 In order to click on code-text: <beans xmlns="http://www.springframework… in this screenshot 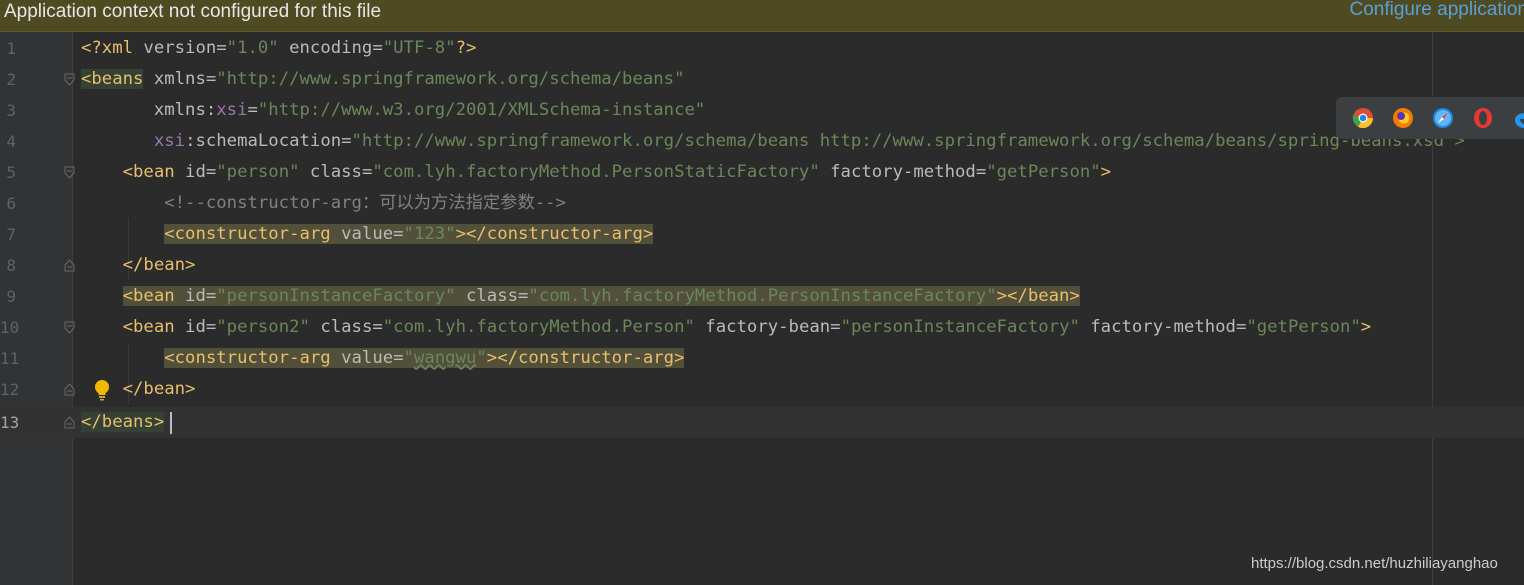, I will do `click(383, 79)`.